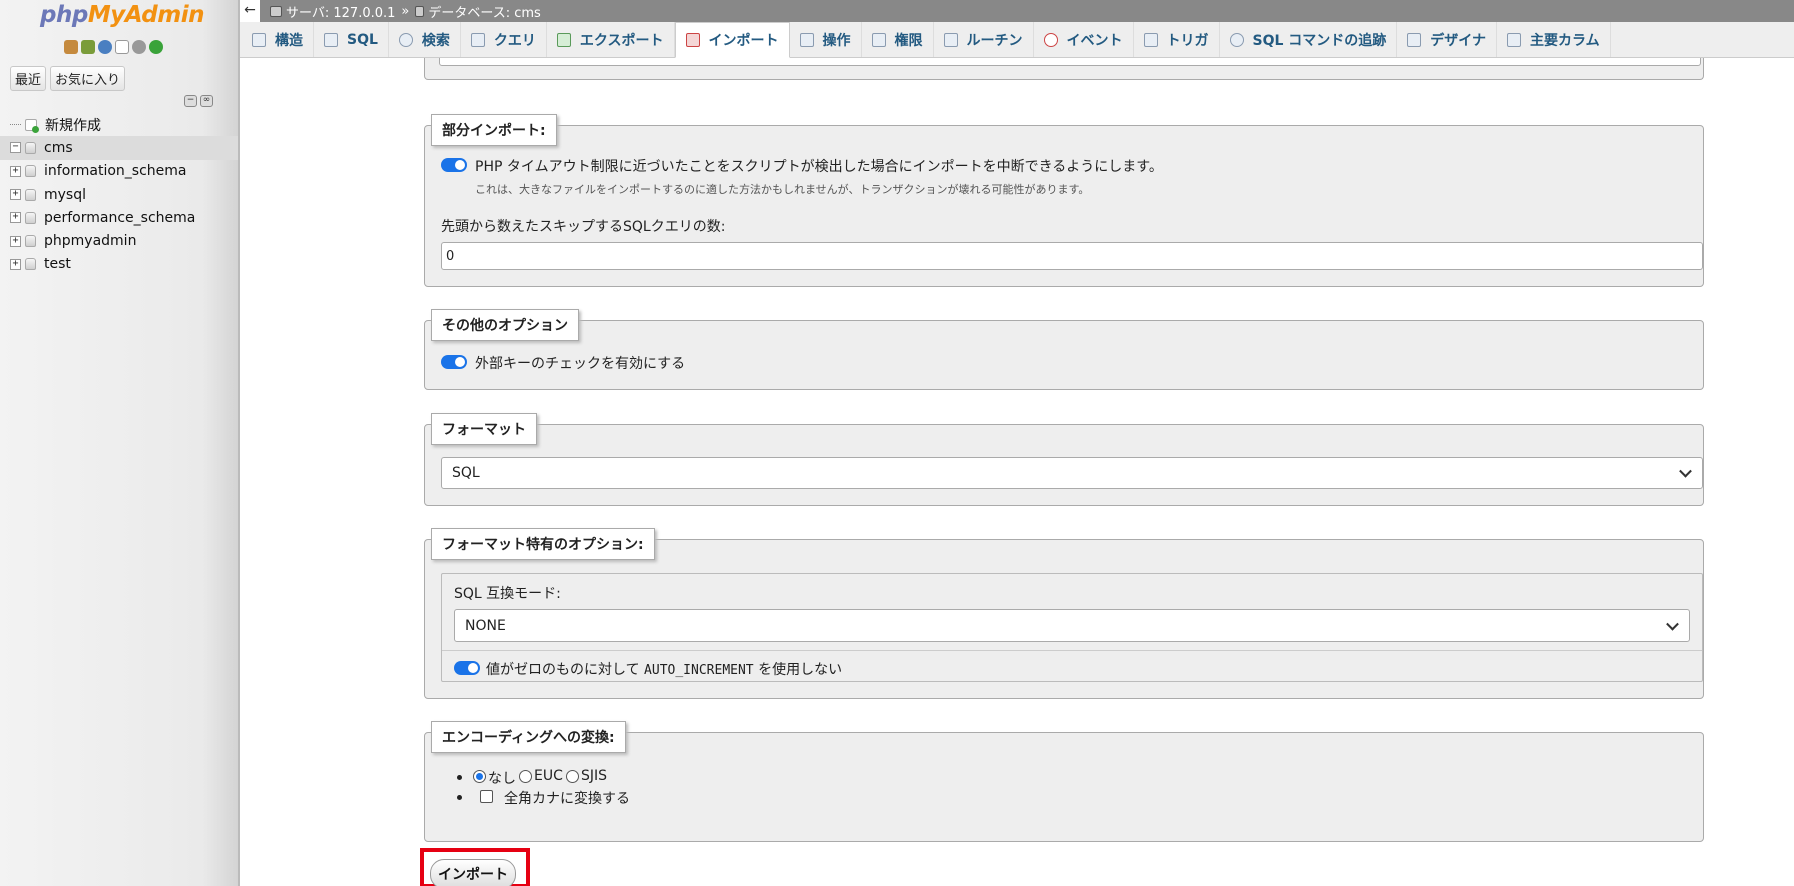 The width and height of the screenshot is (1794, 886). Describe the element at coordinates (505, 325) in the screenshot. I see `other-options-legend: その他のオプション` at that location.